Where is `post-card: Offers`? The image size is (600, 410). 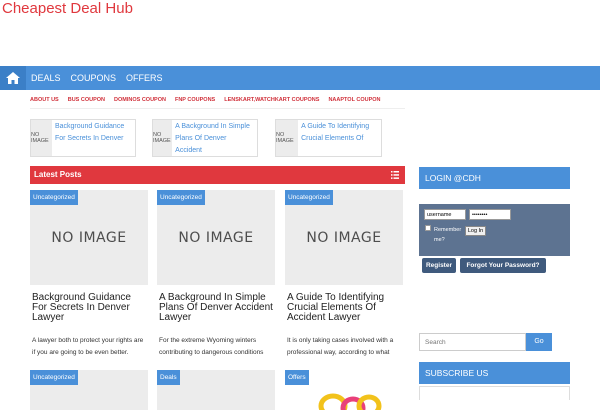
post-card: Offers is located at coordinates (344, 390).